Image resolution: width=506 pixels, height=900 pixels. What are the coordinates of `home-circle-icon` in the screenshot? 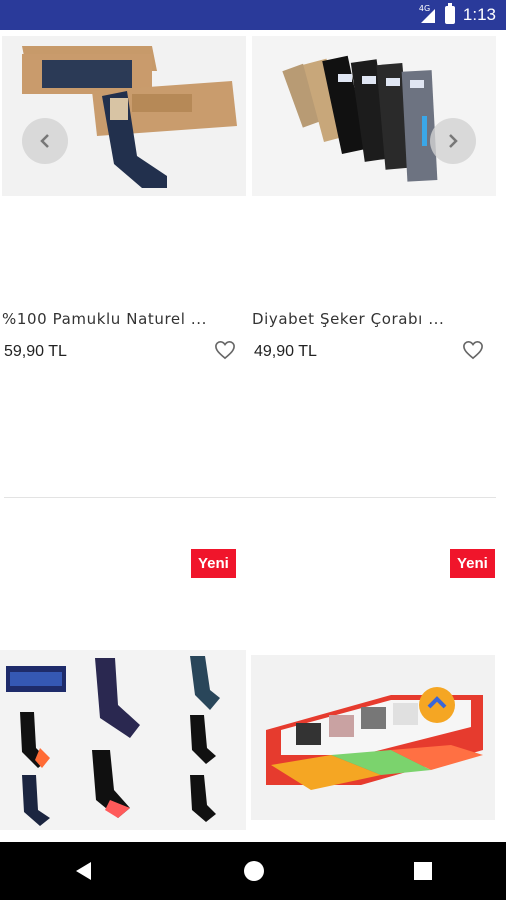 It's located at (254, 871).